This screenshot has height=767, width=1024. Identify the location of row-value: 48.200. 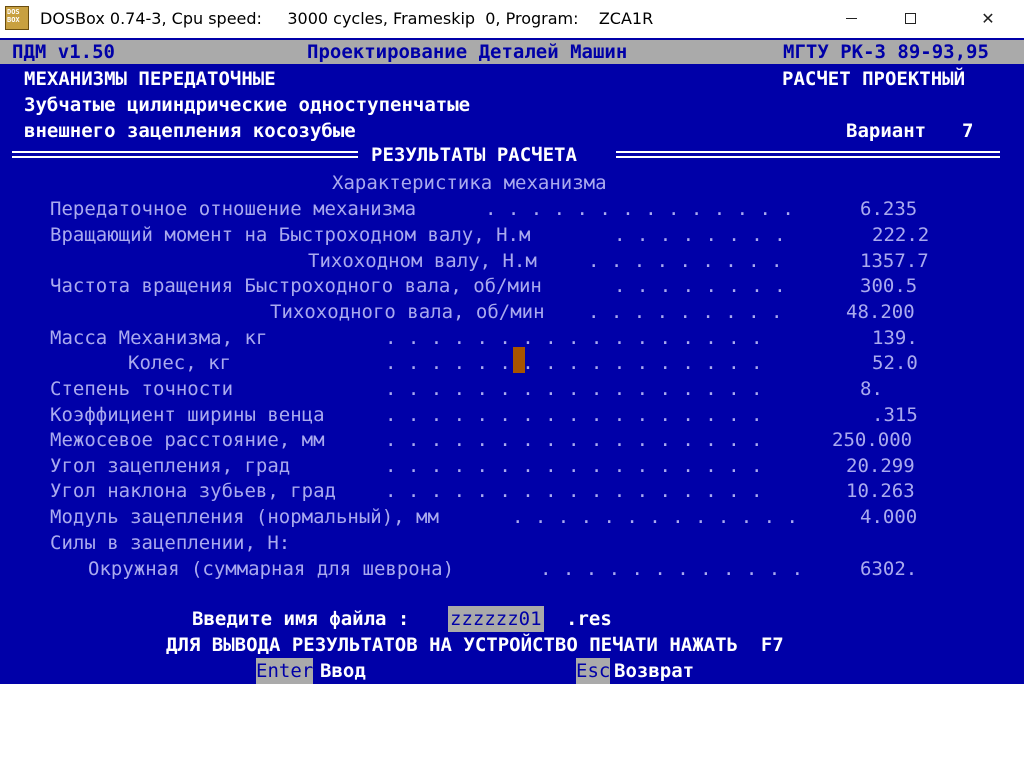
(880, 312).